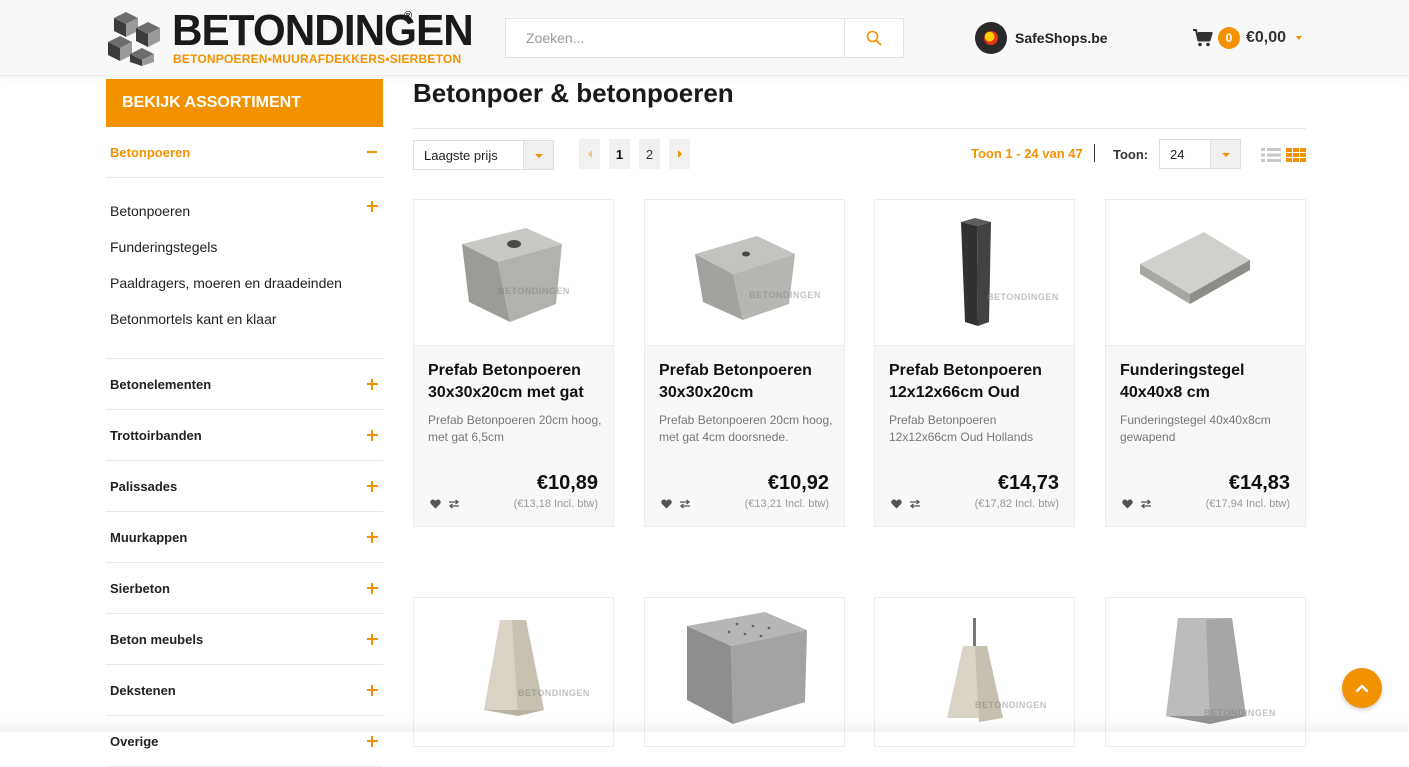  Describe the element at coordinates (1259, 483) in the screenshot. I see `product-price: €14,83` at that location.